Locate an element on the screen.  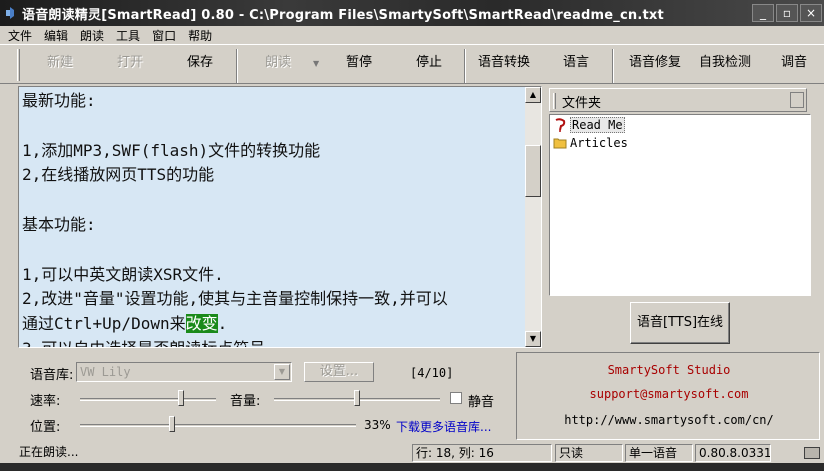
toolbar: 新建 打开 保存 朗读 ▼ 暂停 停止 语音转换 语言 语音修复 自我检测 调音 is located at coordinates (412, 64).